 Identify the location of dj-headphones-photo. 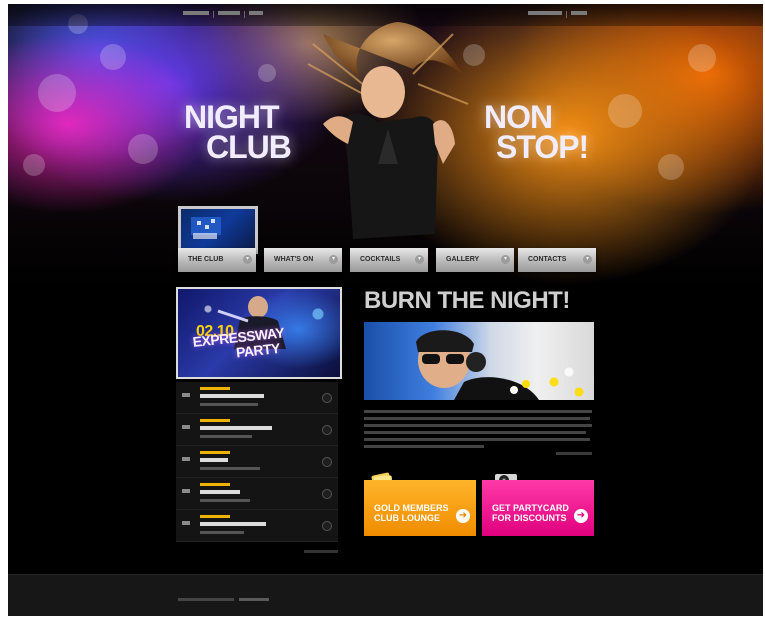
(479, 361).